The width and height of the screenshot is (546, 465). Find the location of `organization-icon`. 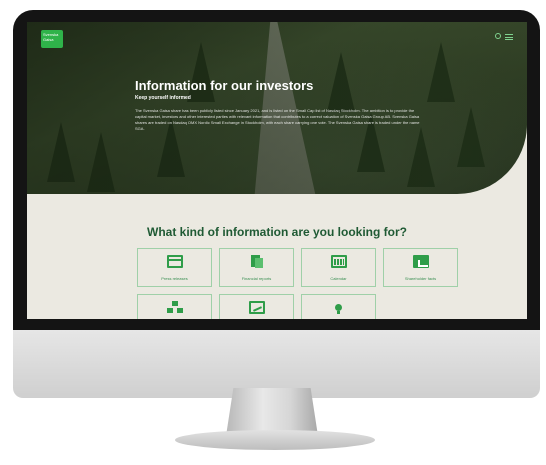

organization-icon is located at coordinates (175, 307).